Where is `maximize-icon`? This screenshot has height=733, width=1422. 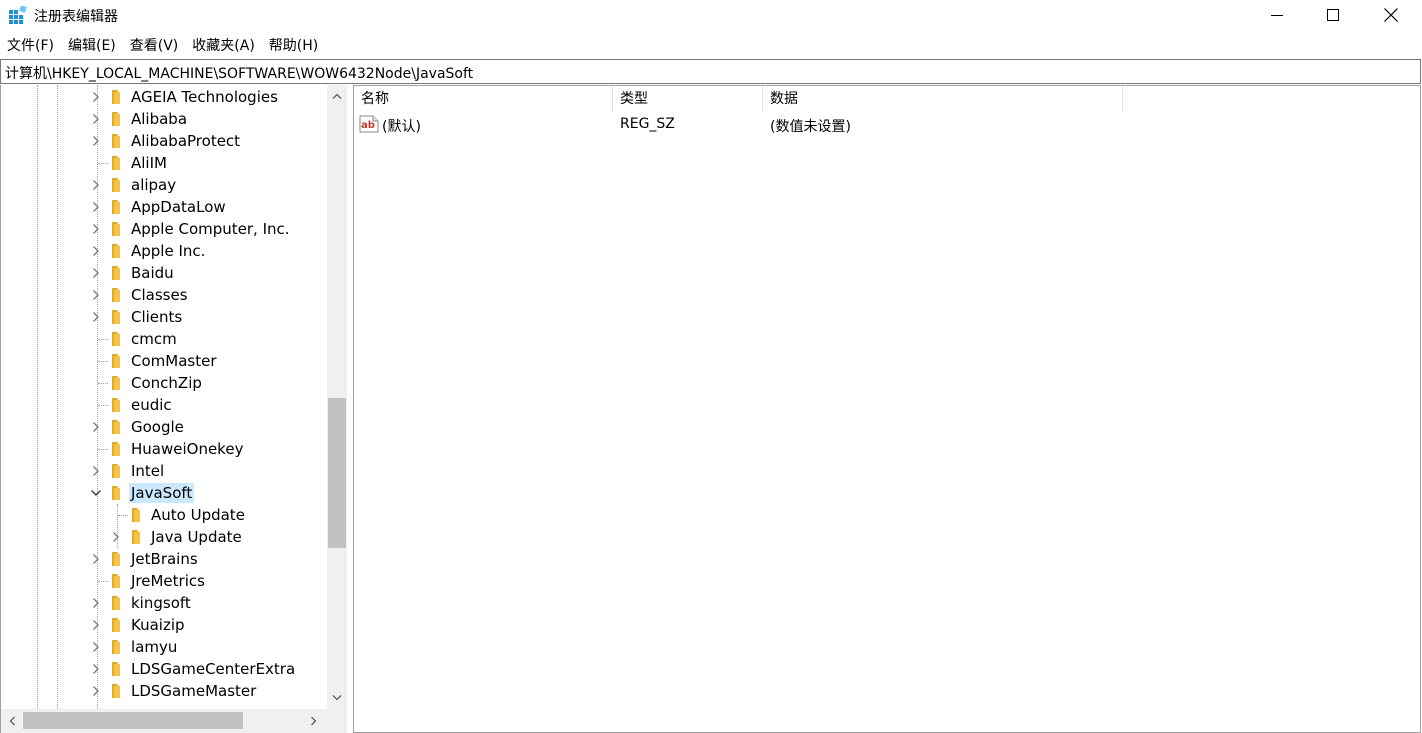
maximize-icon is located at coordinates (1333, 15).